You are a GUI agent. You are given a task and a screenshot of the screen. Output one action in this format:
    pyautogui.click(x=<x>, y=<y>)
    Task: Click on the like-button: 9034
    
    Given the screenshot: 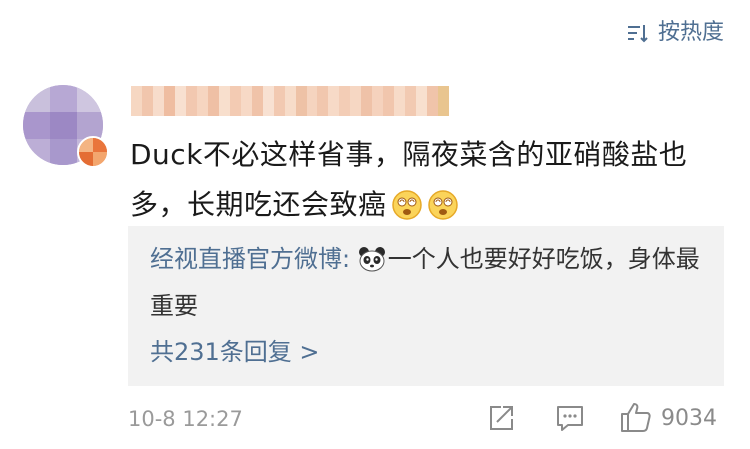 What is the action you would take?
    pyautogui.click(x=668, y=419)
    